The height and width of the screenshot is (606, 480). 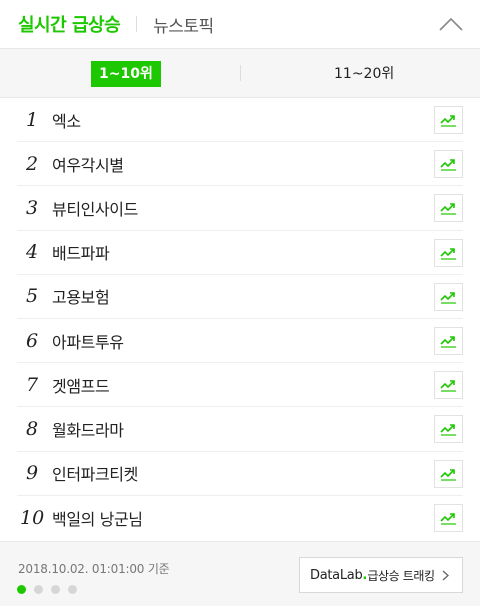 I want to click on rank-number: 8, so click(x=32, y=428).